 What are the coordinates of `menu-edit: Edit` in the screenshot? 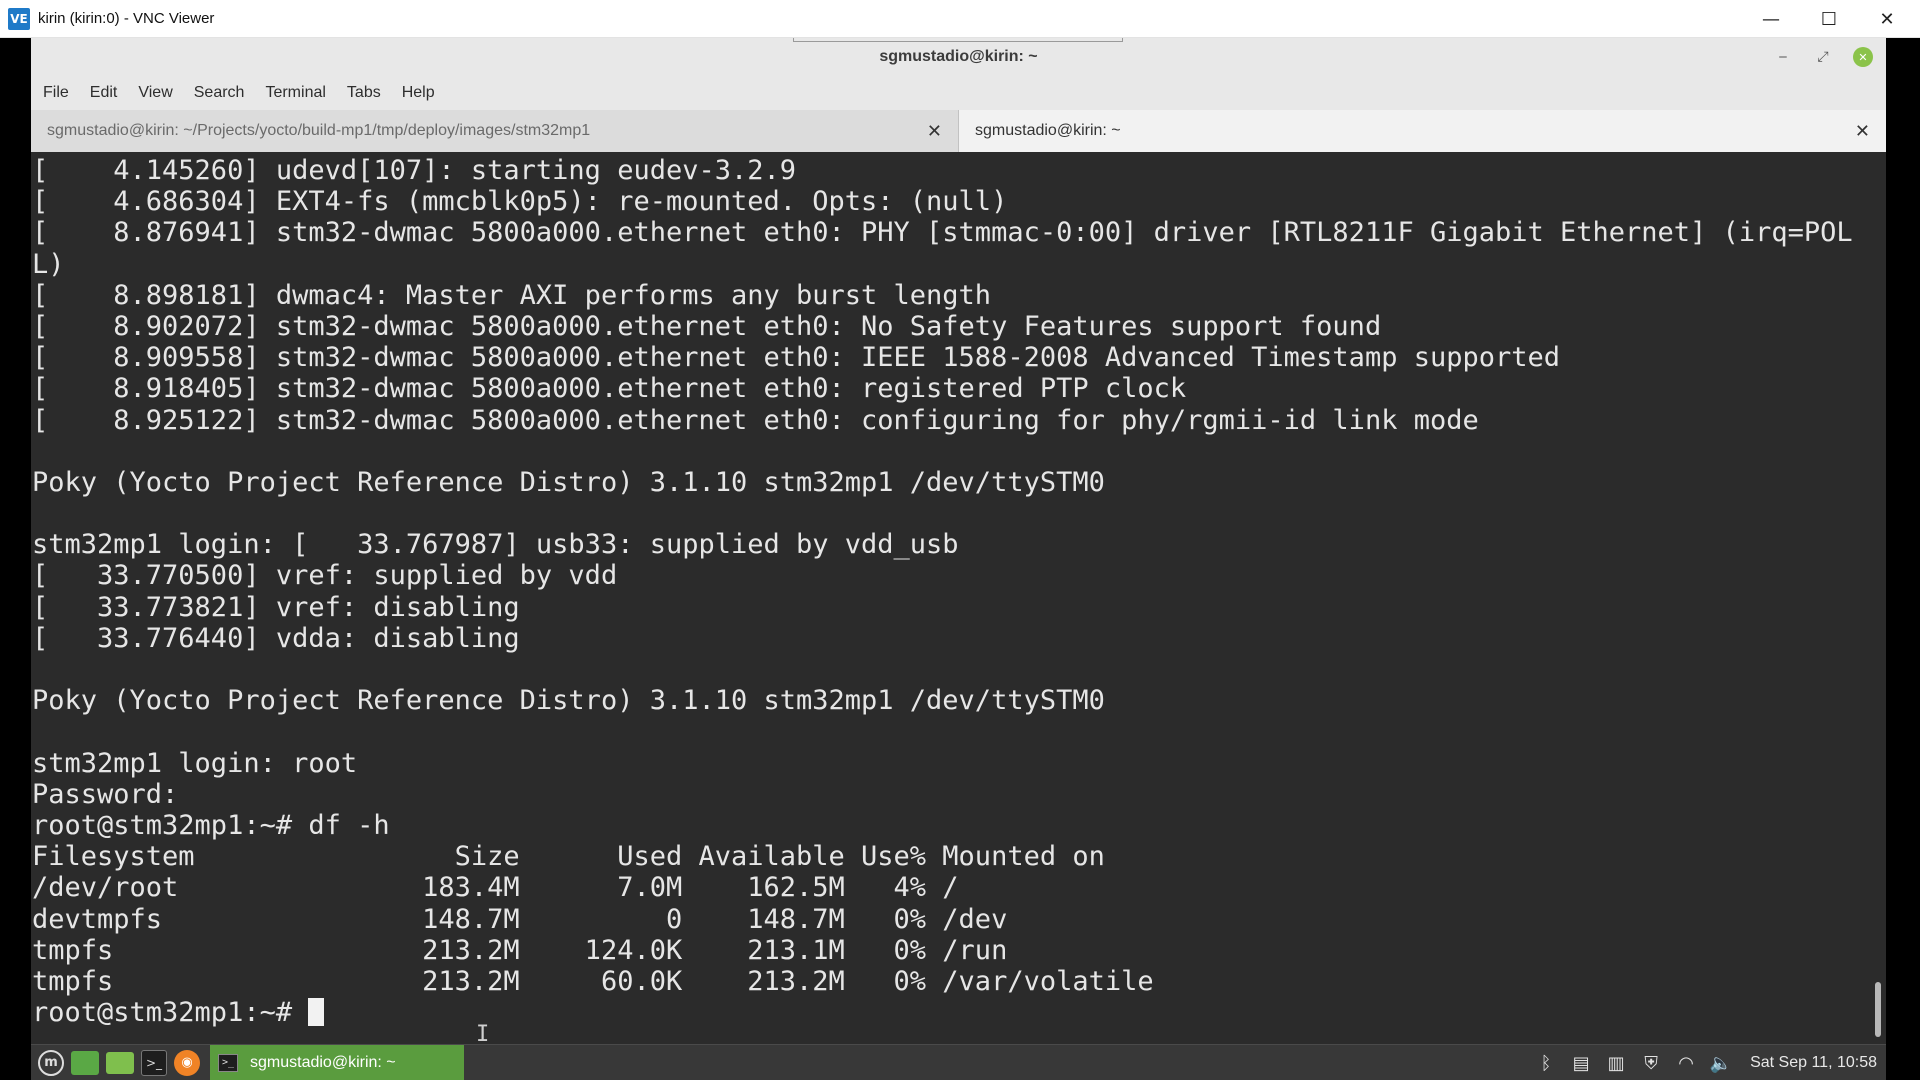 It's located at (104, 93).